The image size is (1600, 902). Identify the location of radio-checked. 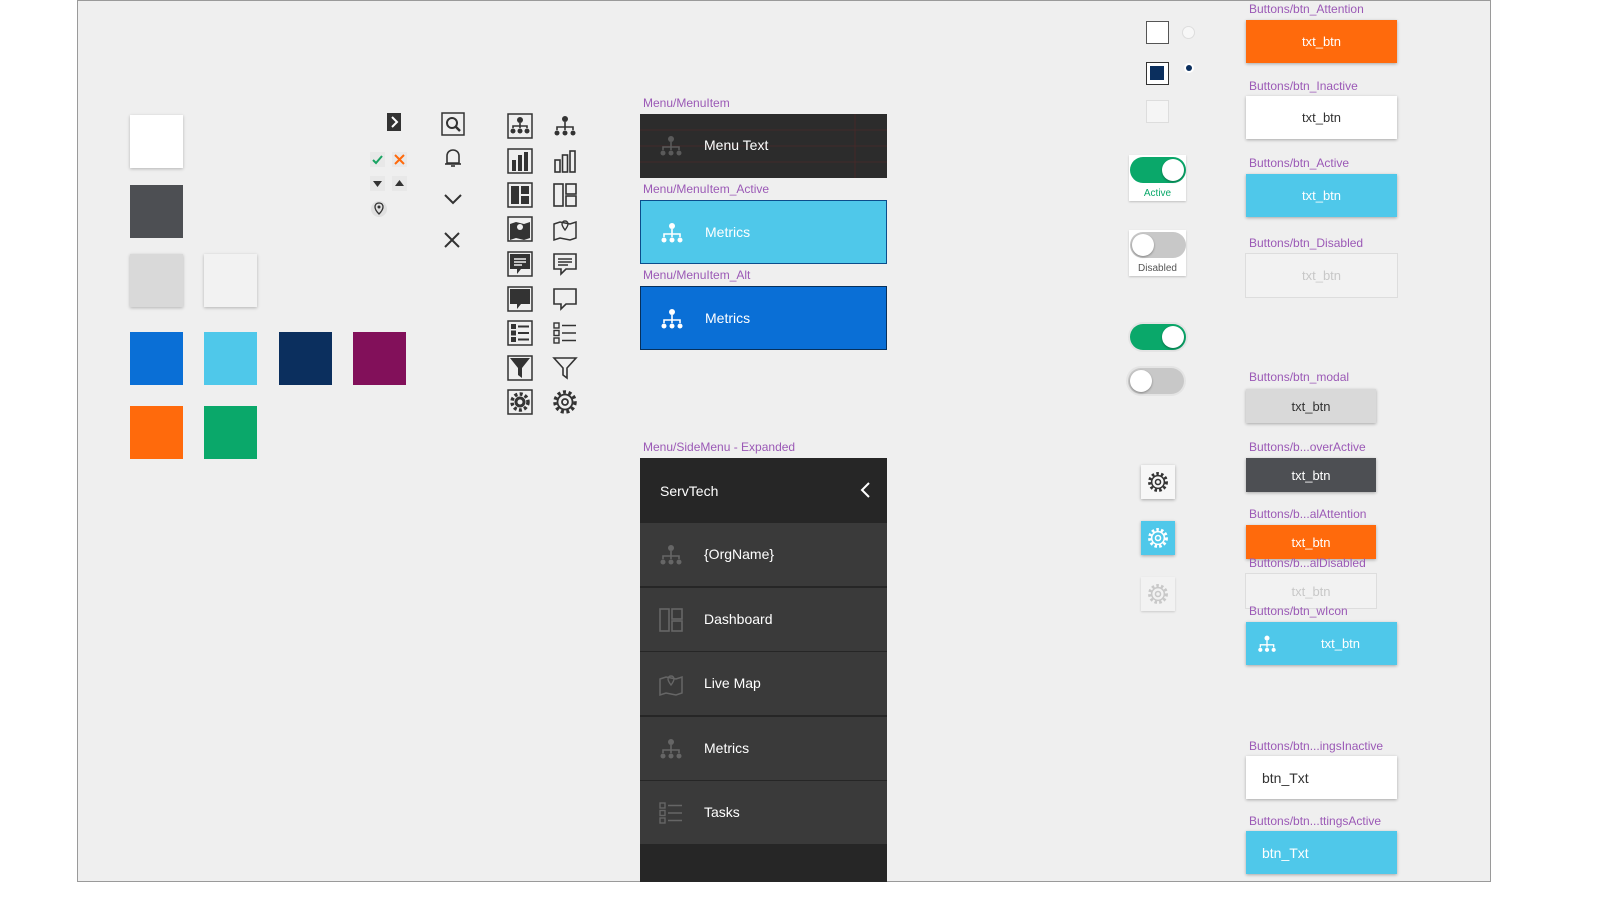
(1189, 68).